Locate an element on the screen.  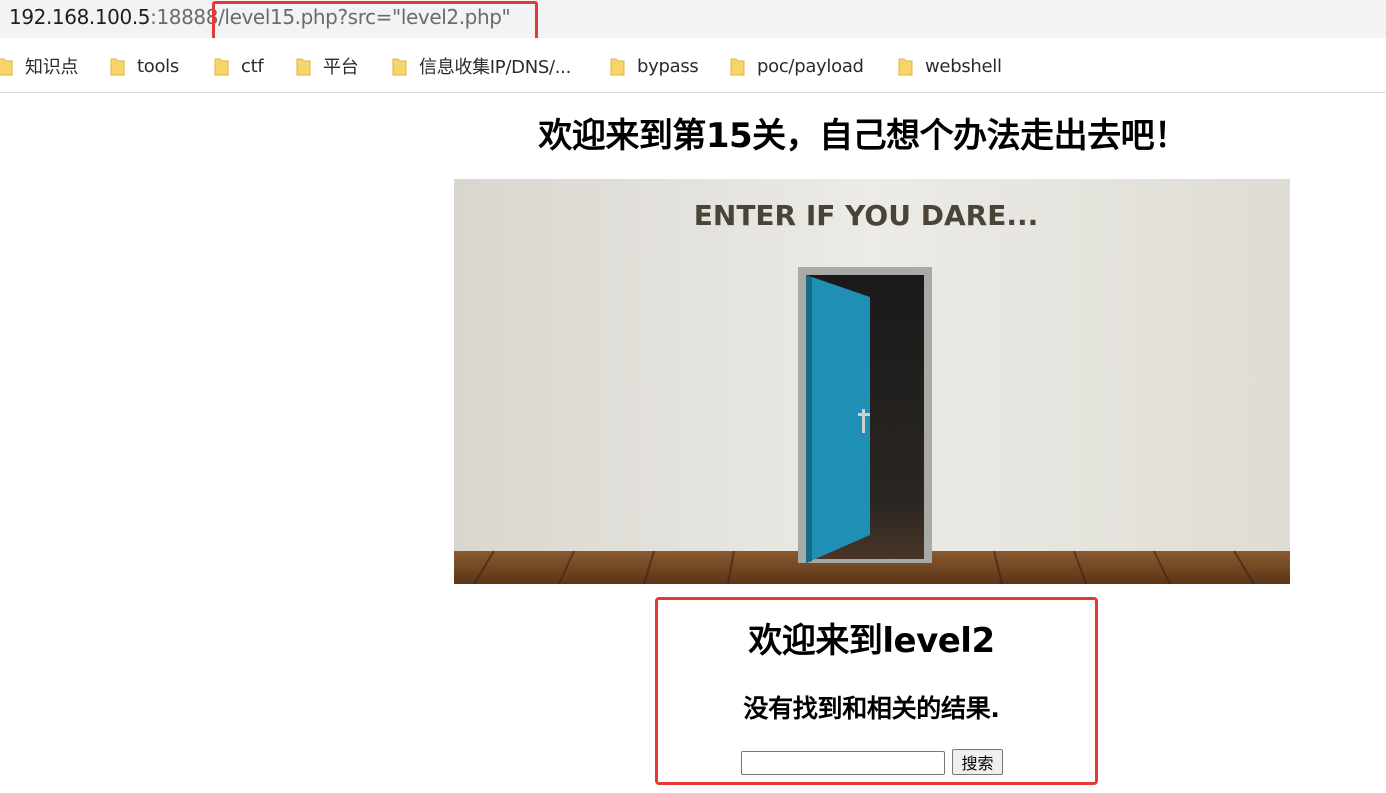
bookmark-webshell: webshell is located at coordinates (950, 66).